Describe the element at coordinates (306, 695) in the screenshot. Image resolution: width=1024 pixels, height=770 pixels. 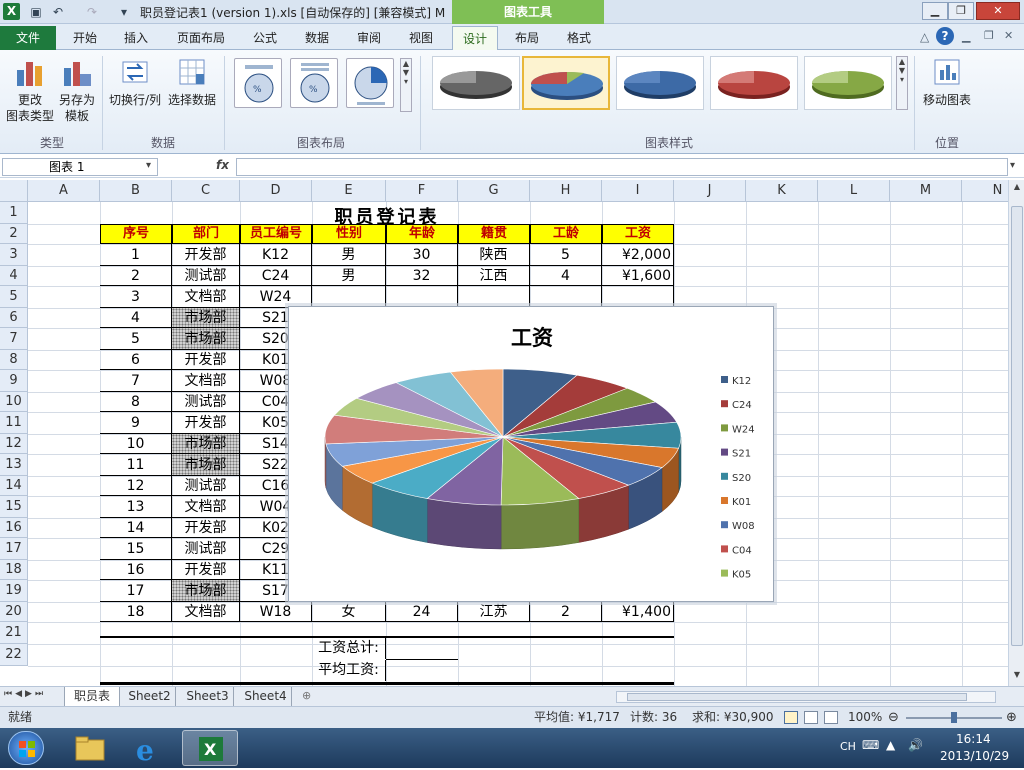
I see `insert-sheet-icon: ⊕` at that location.